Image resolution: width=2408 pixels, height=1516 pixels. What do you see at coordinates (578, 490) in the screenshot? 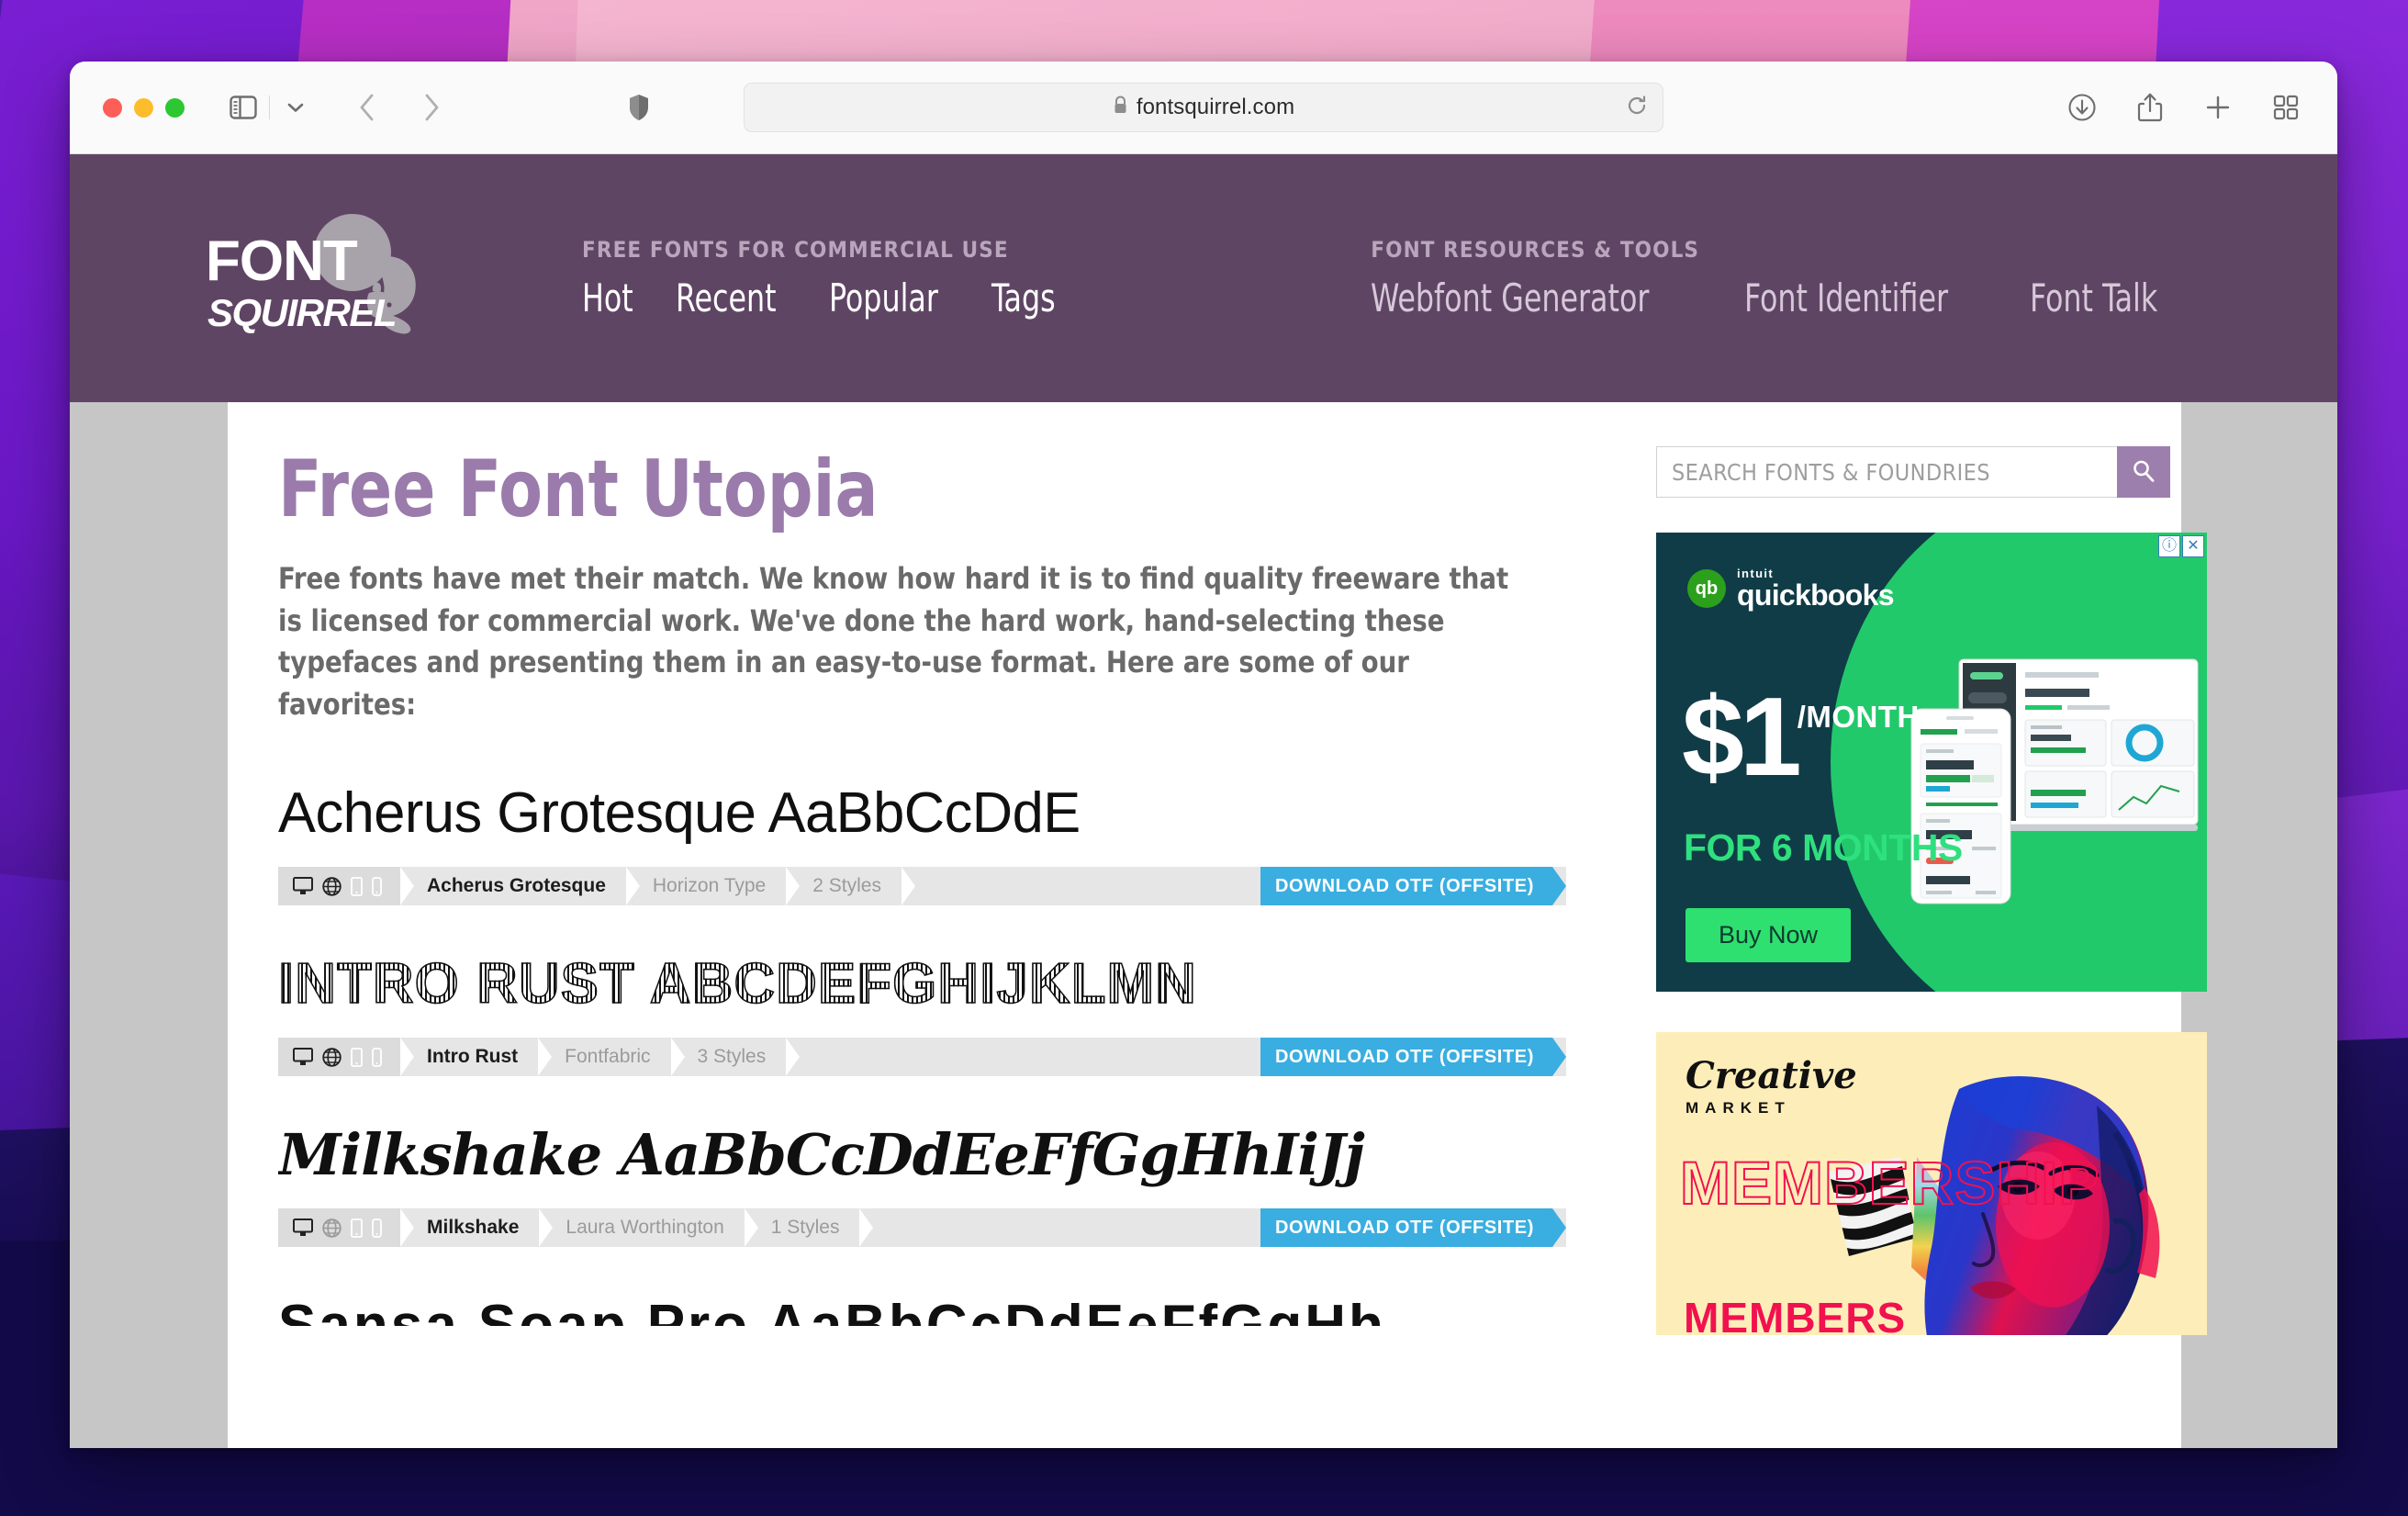
I see `page-title: Free Font Utopia` at bounding box center [578, 490].